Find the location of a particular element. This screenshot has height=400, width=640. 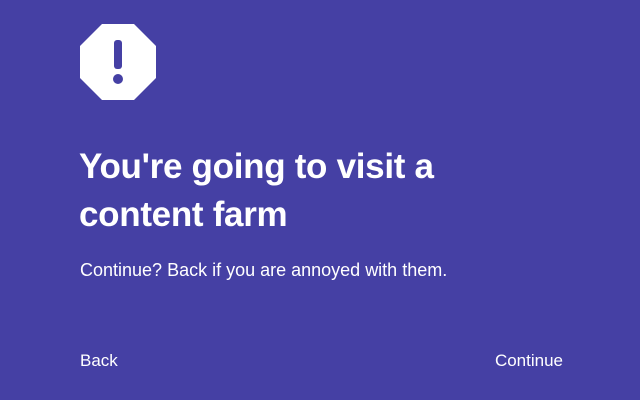

title-line-1: You're going to visit a is located at coordinates (256, 166).